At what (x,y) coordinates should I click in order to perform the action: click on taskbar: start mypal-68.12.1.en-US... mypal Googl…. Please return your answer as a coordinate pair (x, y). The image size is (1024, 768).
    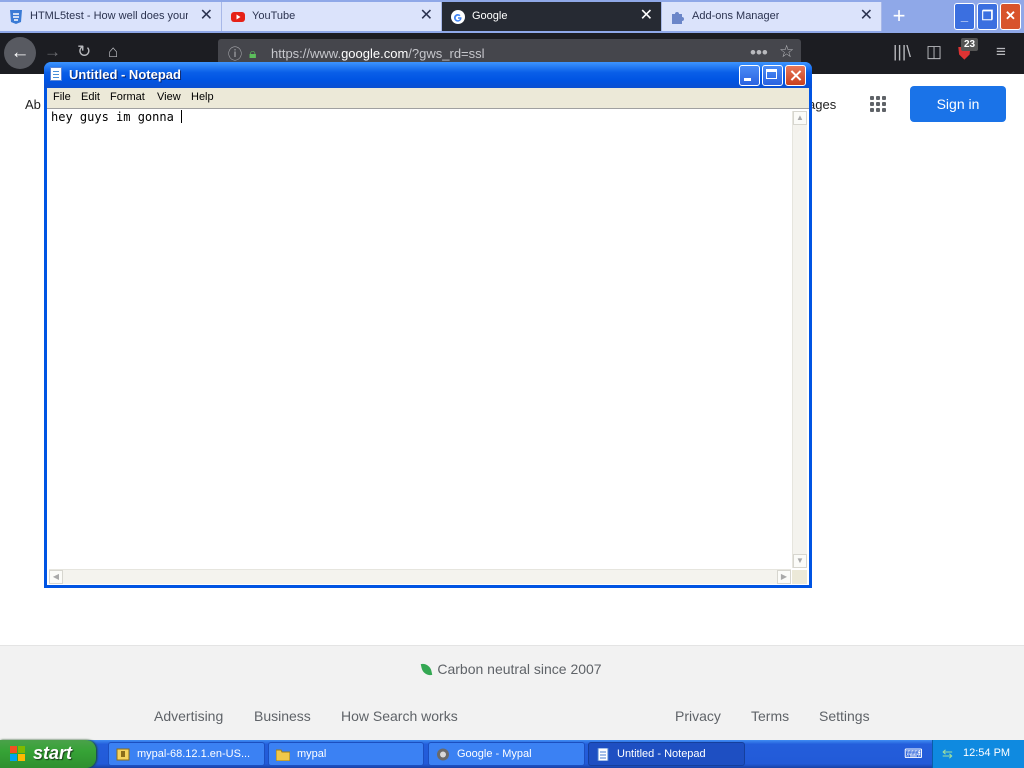
    Looking at the image, I should click on (512, 754).